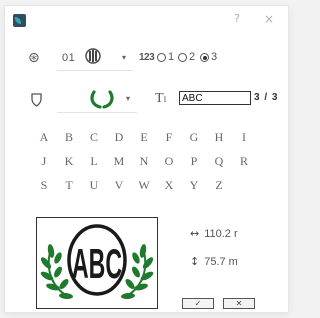  I want to click on ok-button: ✓, so click(198, 303).